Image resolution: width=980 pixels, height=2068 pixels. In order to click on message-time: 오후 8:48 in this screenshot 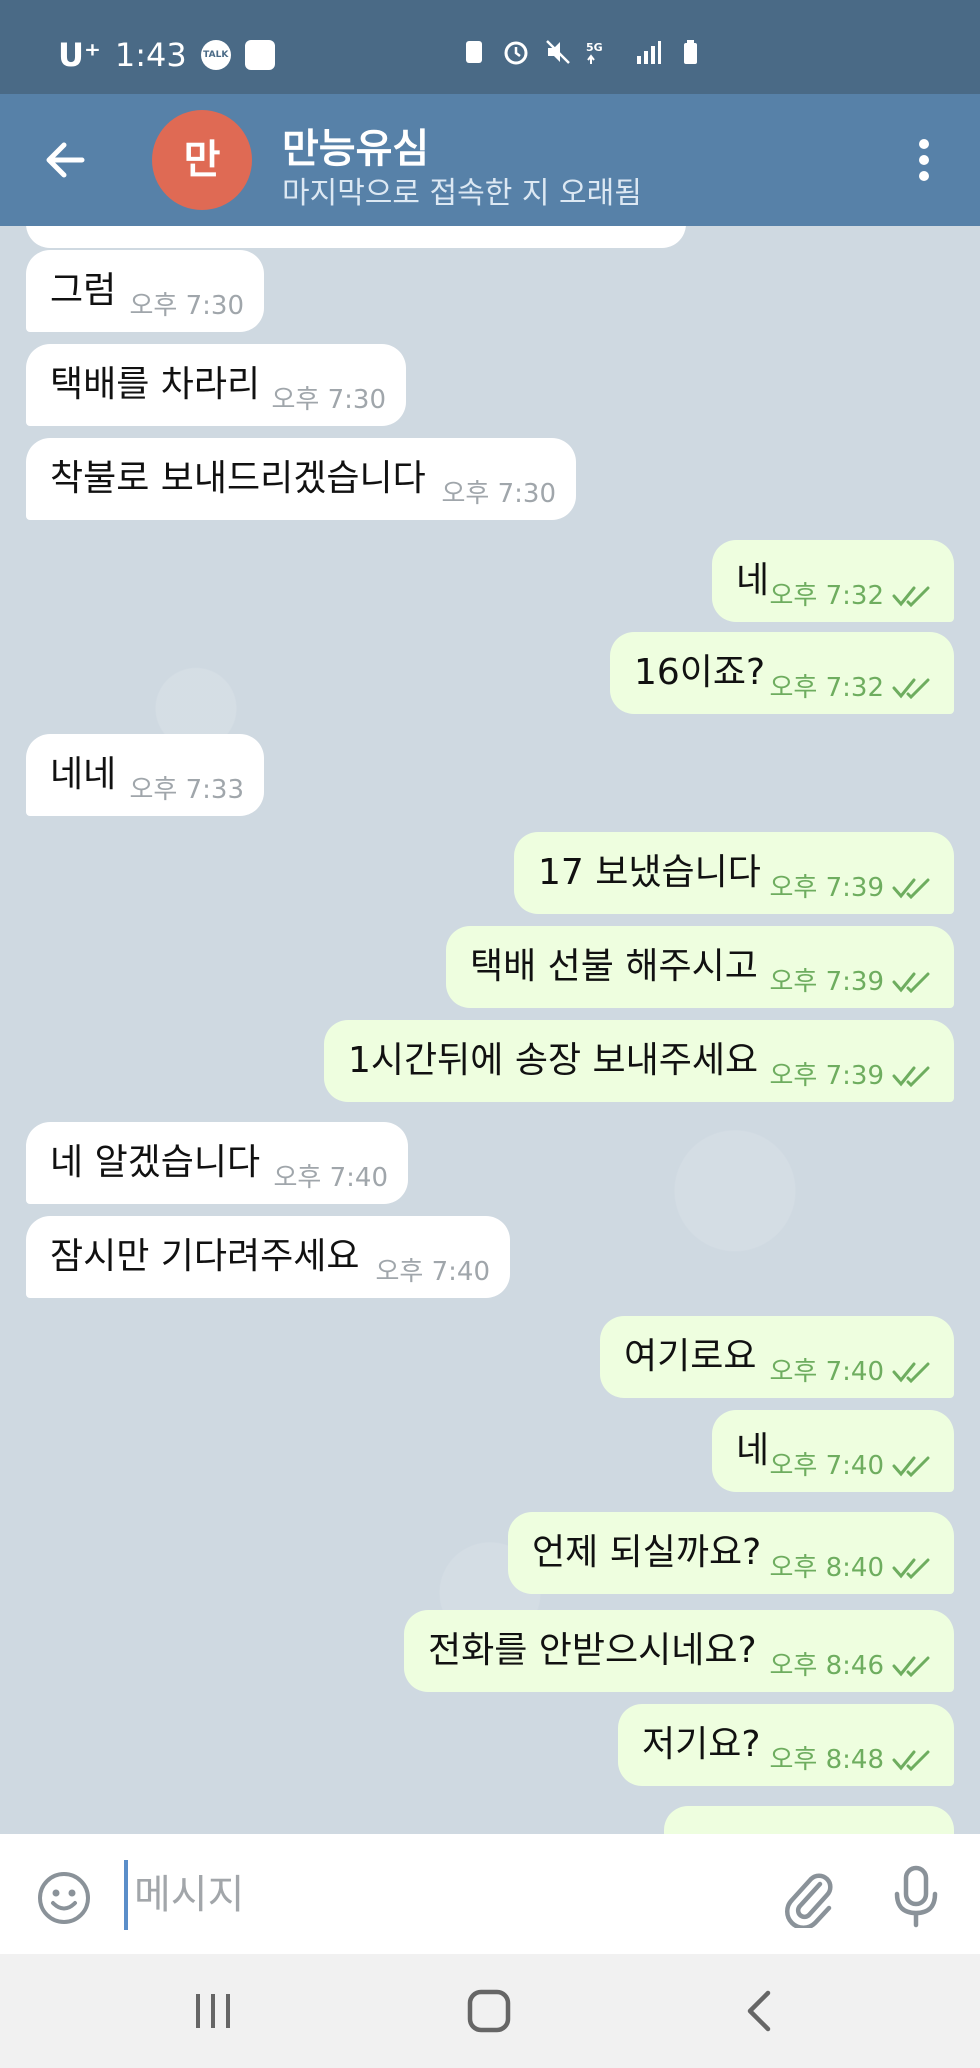, I will do `click(827, 1760)`.